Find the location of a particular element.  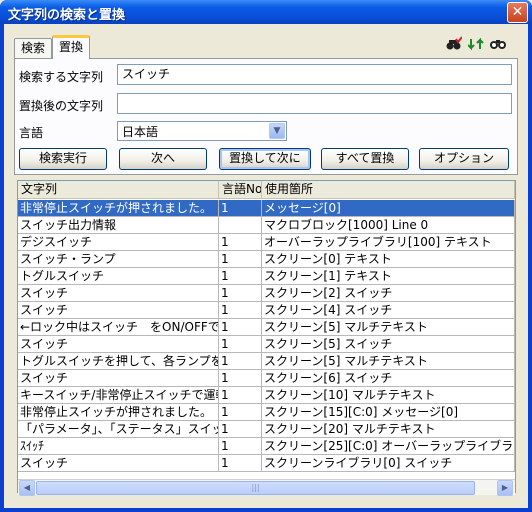

table-row: スイッチ 1 スクリーン[5] スイッチ is located at coordinates (266, 344).